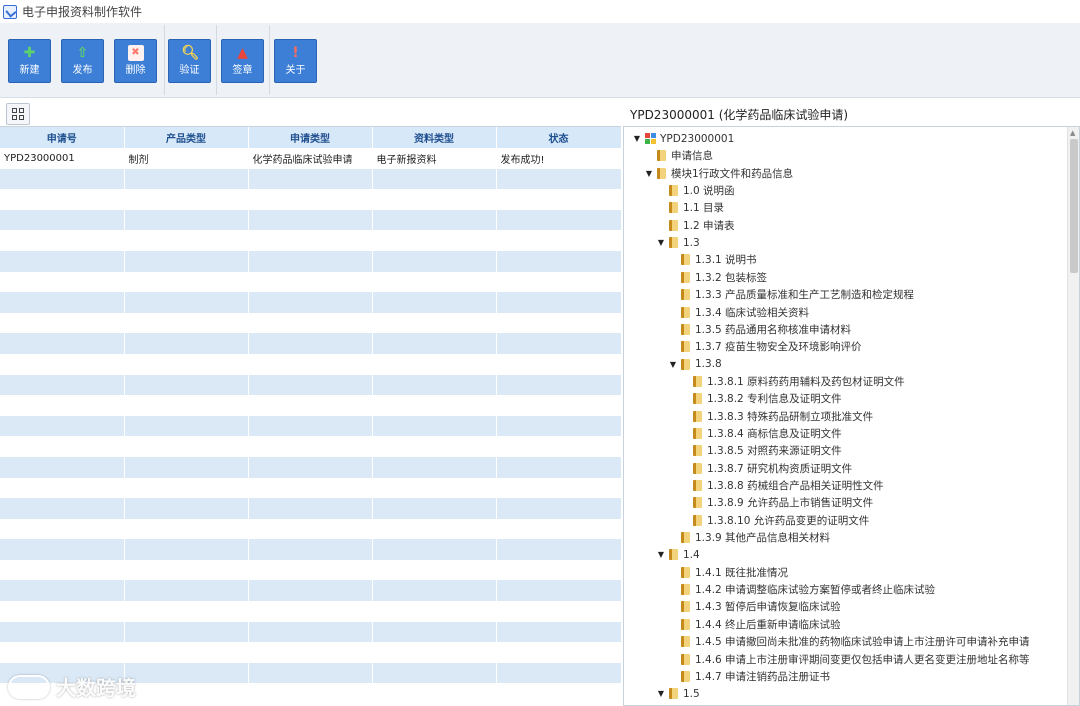 The width and height of the screenshot is (1080, 706). I want to click on tree-node: ▼1.3.8.3 特殊药品研制立项批准文件, so click(776, 416).